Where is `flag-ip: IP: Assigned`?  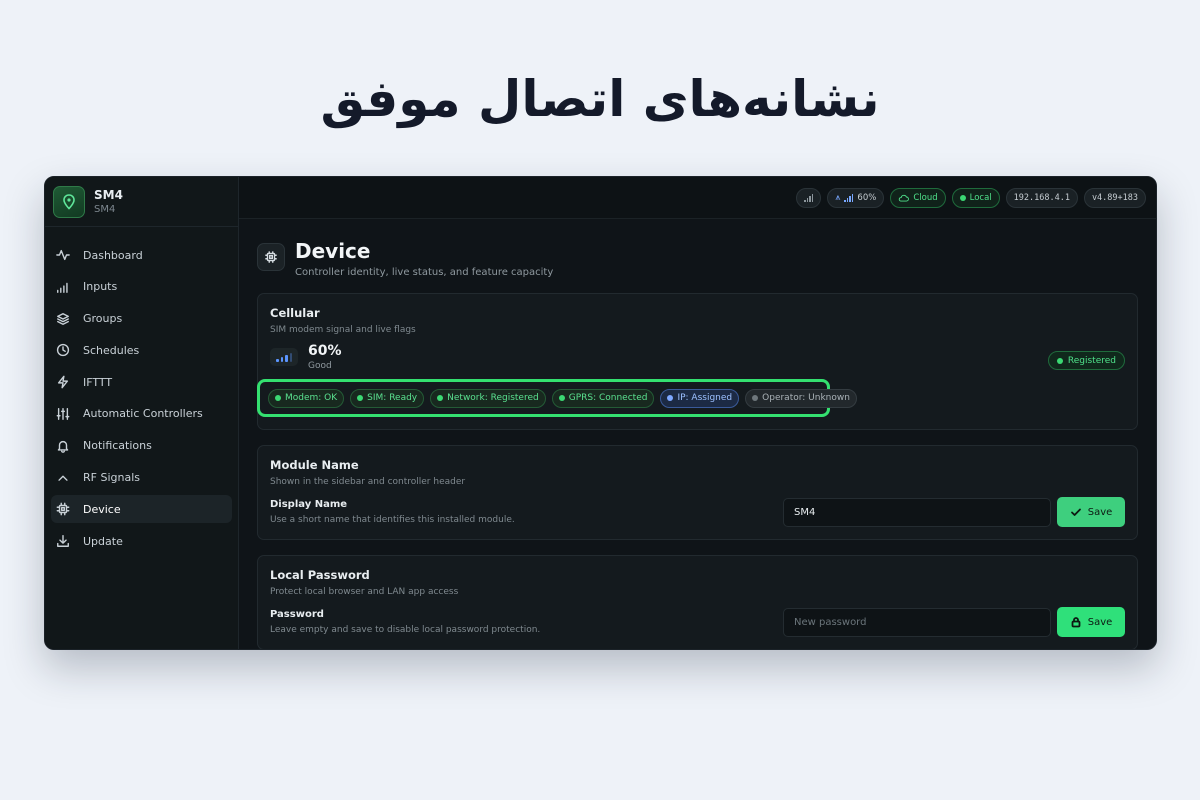
flag-ip: IP: Assigned is located at coordinates (700, 398).